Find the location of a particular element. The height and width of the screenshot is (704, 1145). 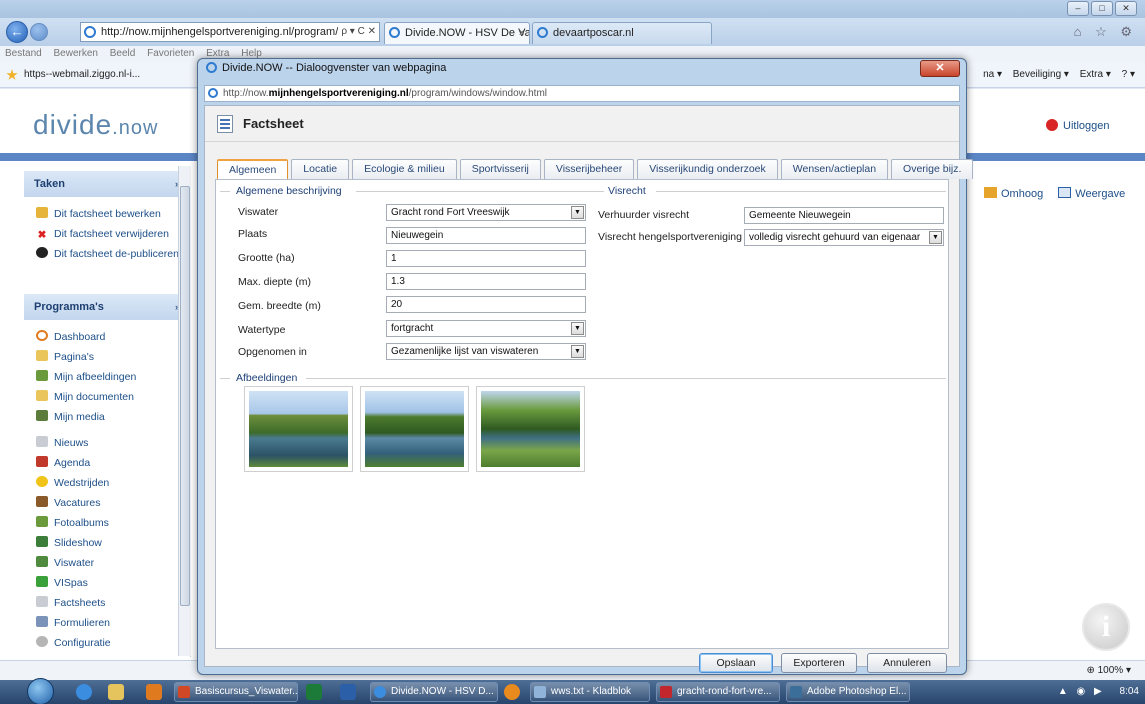

verhuurder-field: Gemeente Nieuwegein is located at coordinates (844, 215).